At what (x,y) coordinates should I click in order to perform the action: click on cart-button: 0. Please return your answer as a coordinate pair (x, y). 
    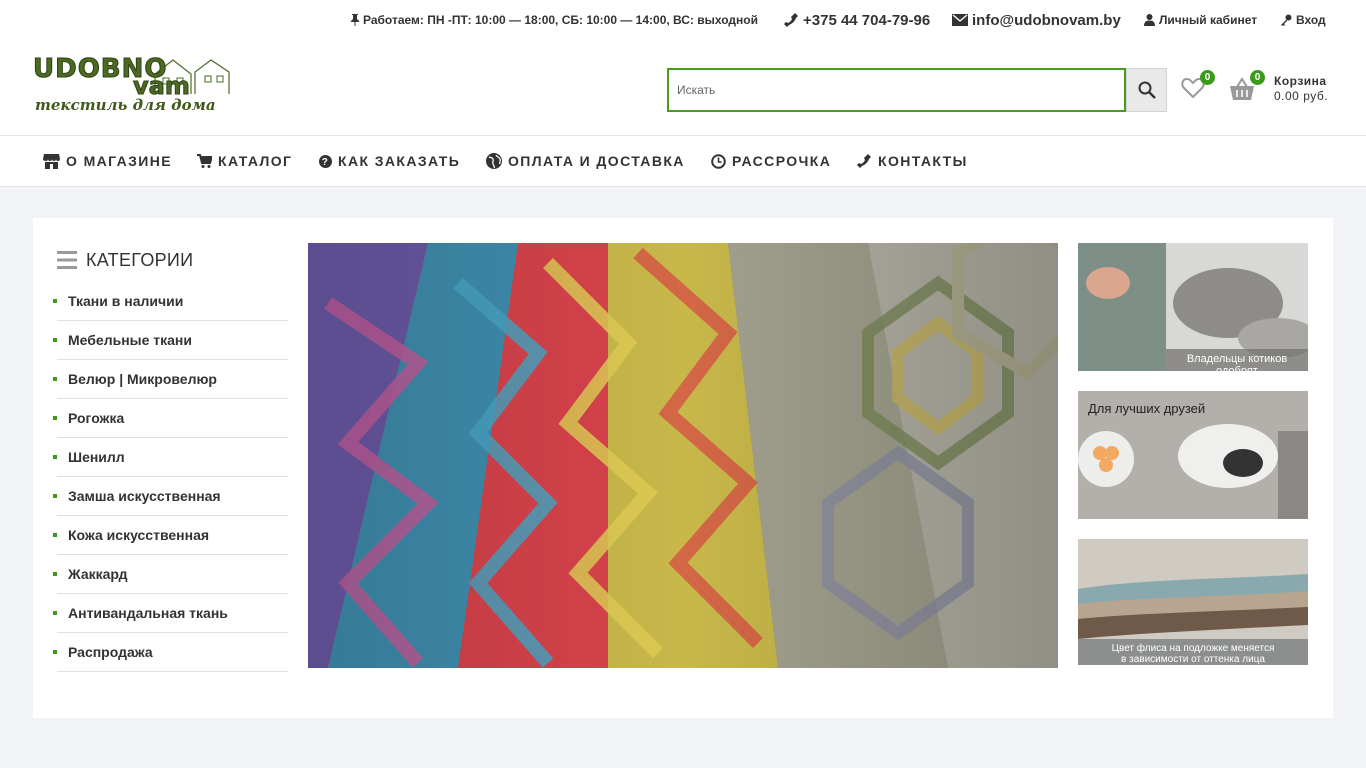
    Looking at the image, I should click on (1247, 86).